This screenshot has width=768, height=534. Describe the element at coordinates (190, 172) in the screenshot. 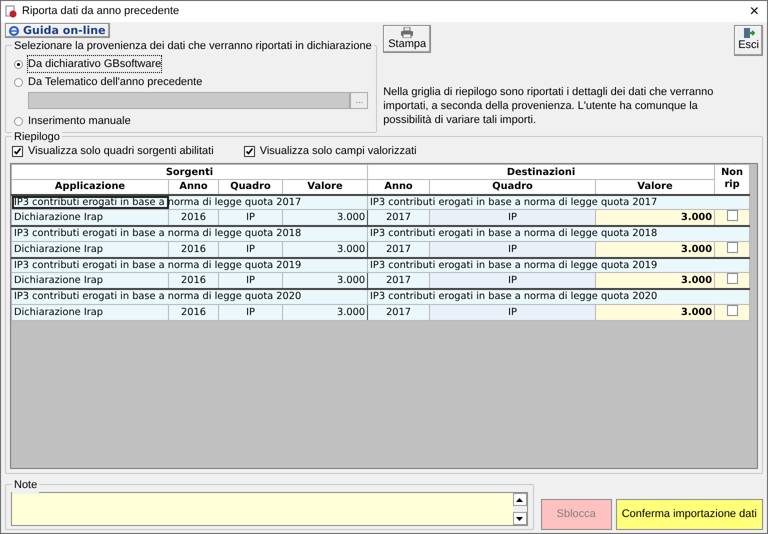

I see `column-group-header: Sorgenti` at that location.